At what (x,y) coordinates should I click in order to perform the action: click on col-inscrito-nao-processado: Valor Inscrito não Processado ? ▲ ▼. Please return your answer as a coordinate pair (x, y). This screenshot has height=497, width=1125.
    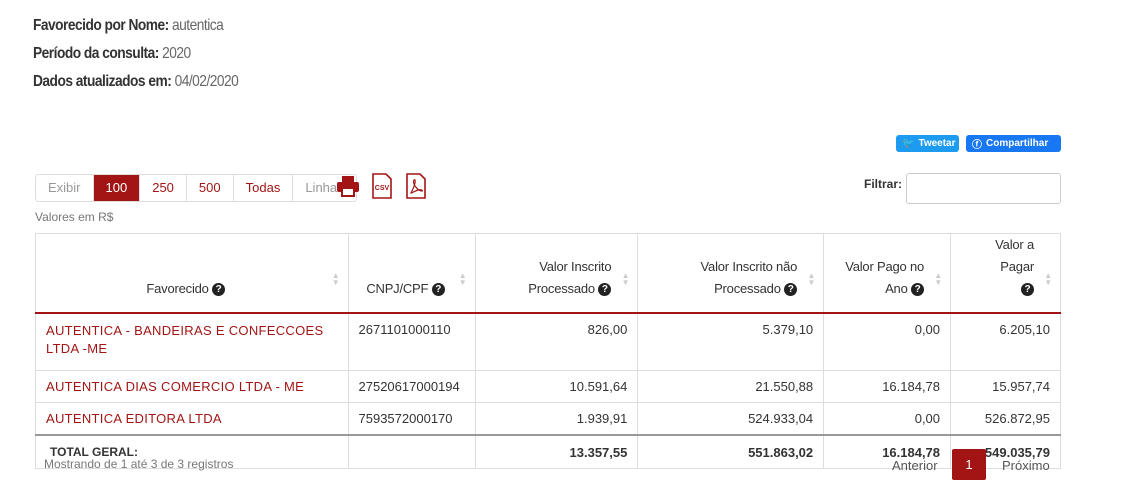
    Looking at the image, I should click on (731, 273).